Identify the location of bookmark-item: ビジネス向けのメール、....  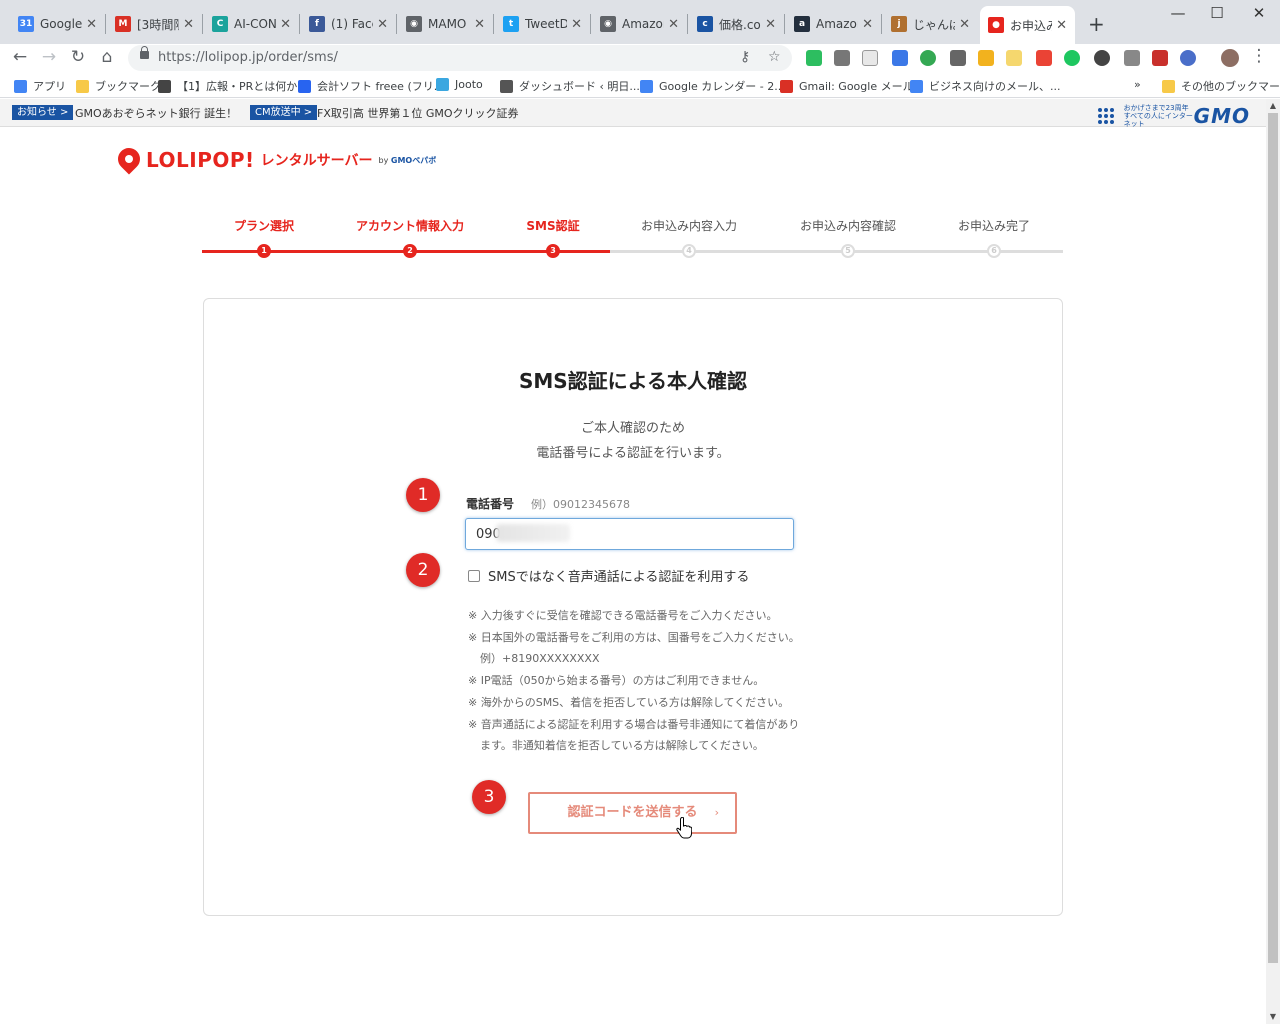
(985, 86).